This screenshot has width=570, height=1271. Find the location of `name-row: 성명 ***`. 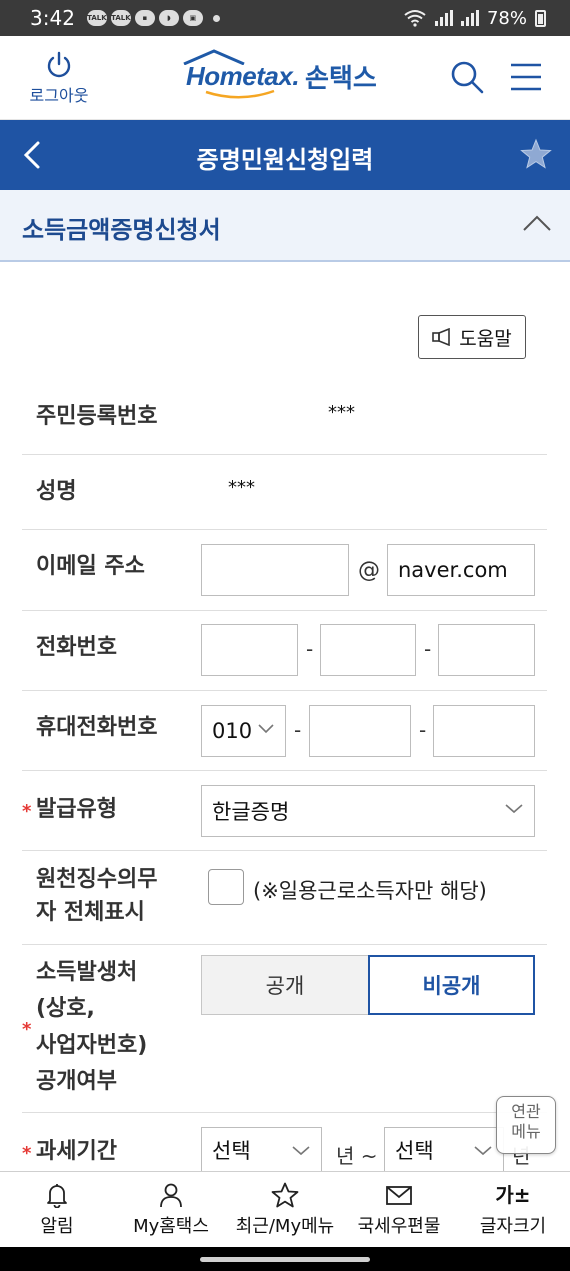

name-row: 성명 *** is located at coordinates (284, 492).